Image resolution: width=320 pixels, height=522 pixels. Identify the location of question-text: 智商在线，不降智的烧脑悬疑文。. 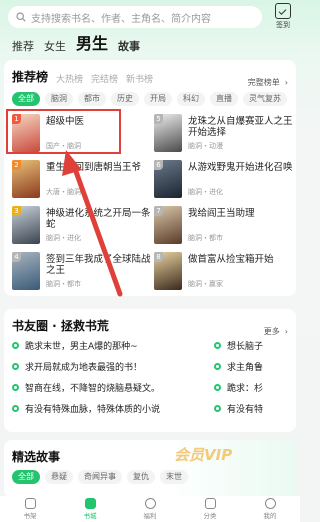
(93, 389).